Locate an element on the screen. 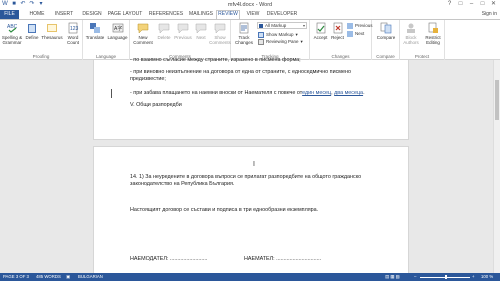 This screenshot has width=500, height=281. previous-change-button: Previous is located at coordinates (360, 25).